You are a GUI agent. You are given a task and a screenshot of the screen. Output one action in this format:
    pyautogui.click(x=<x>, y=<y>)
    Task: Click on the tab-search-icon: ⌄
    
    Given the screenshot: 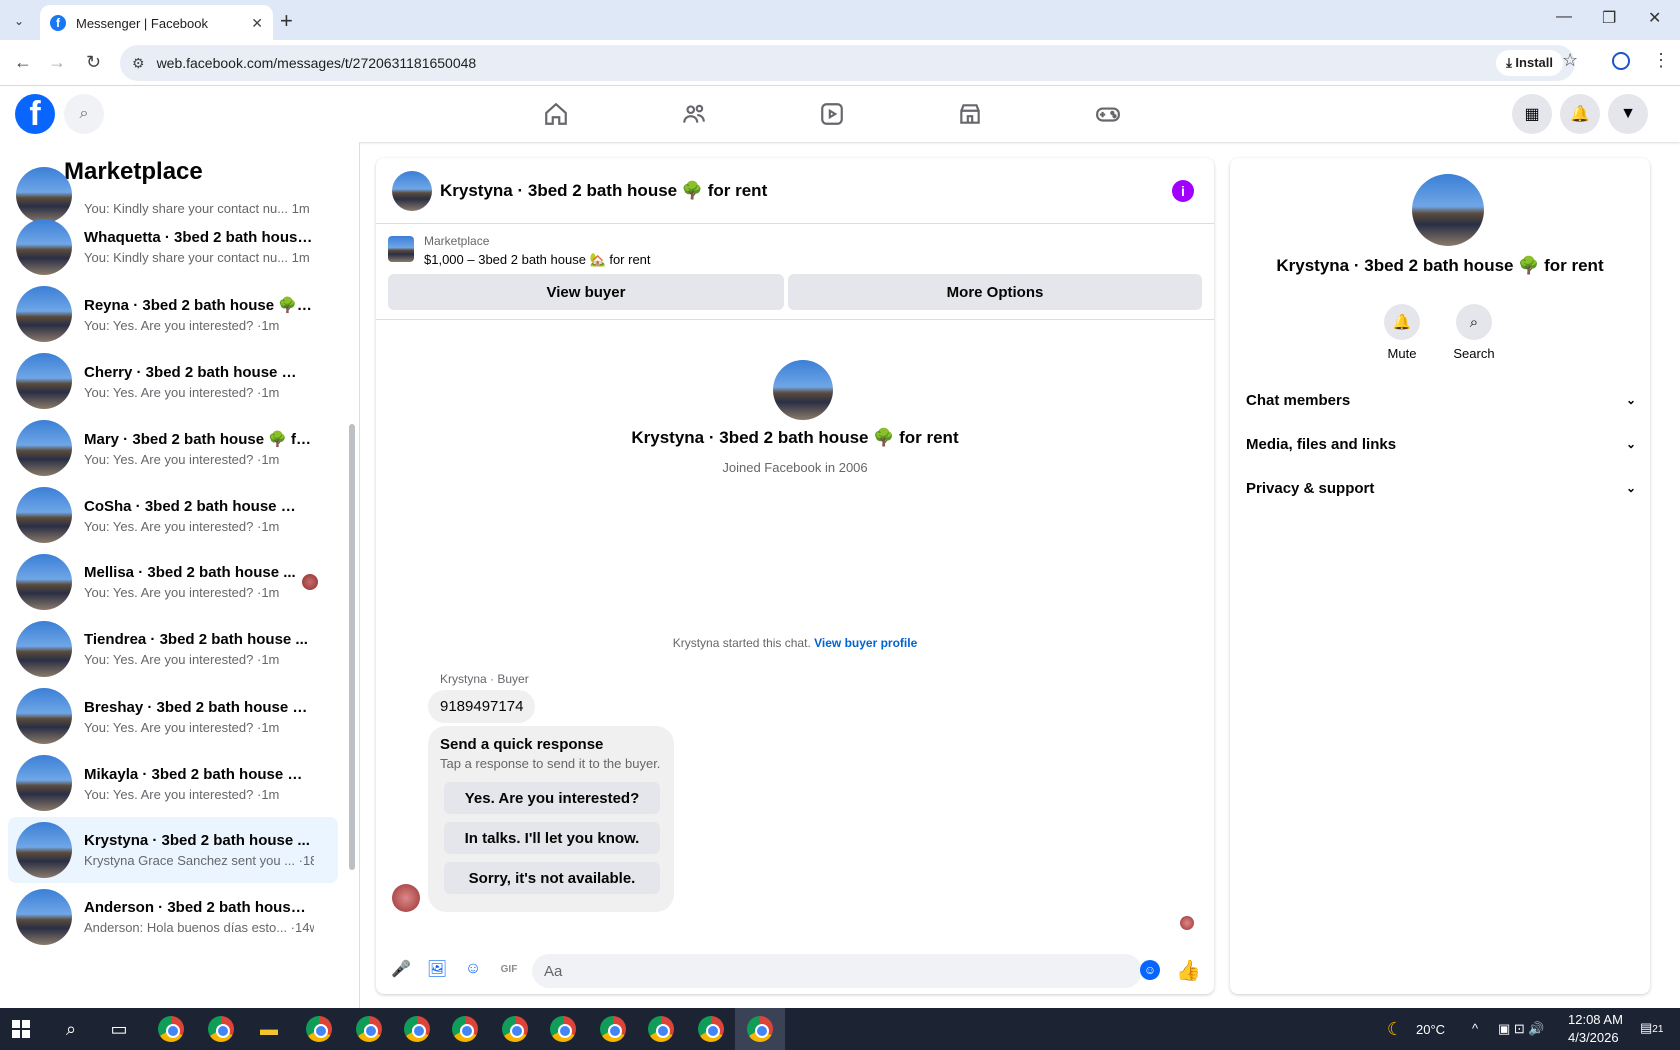 What is the action you would take?
    pyautogui.click(x=19, y=21)
    